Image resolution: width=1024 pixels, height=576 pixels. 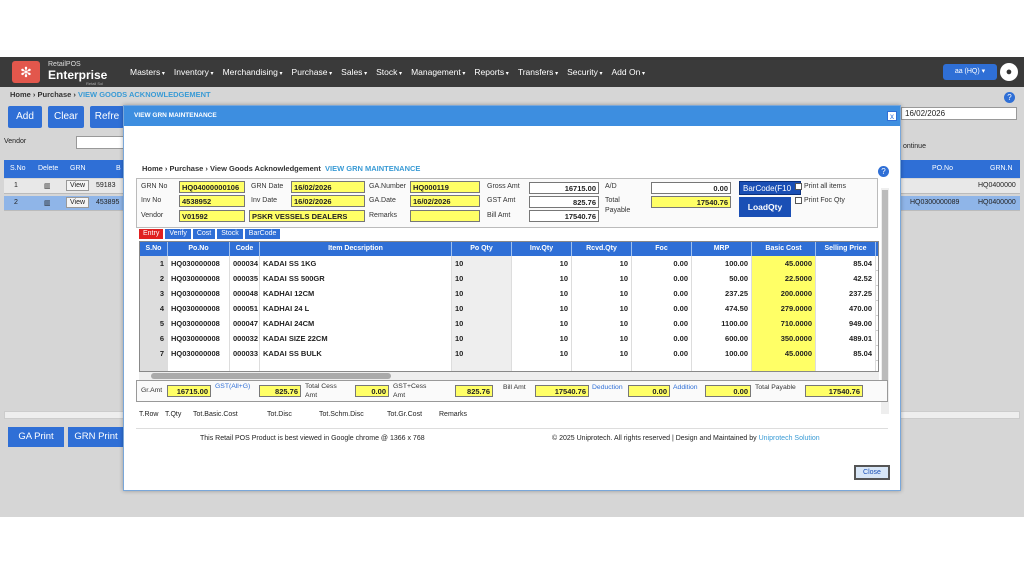 I want to click on deduction-field: 0.00, so click(x=649, y=391).